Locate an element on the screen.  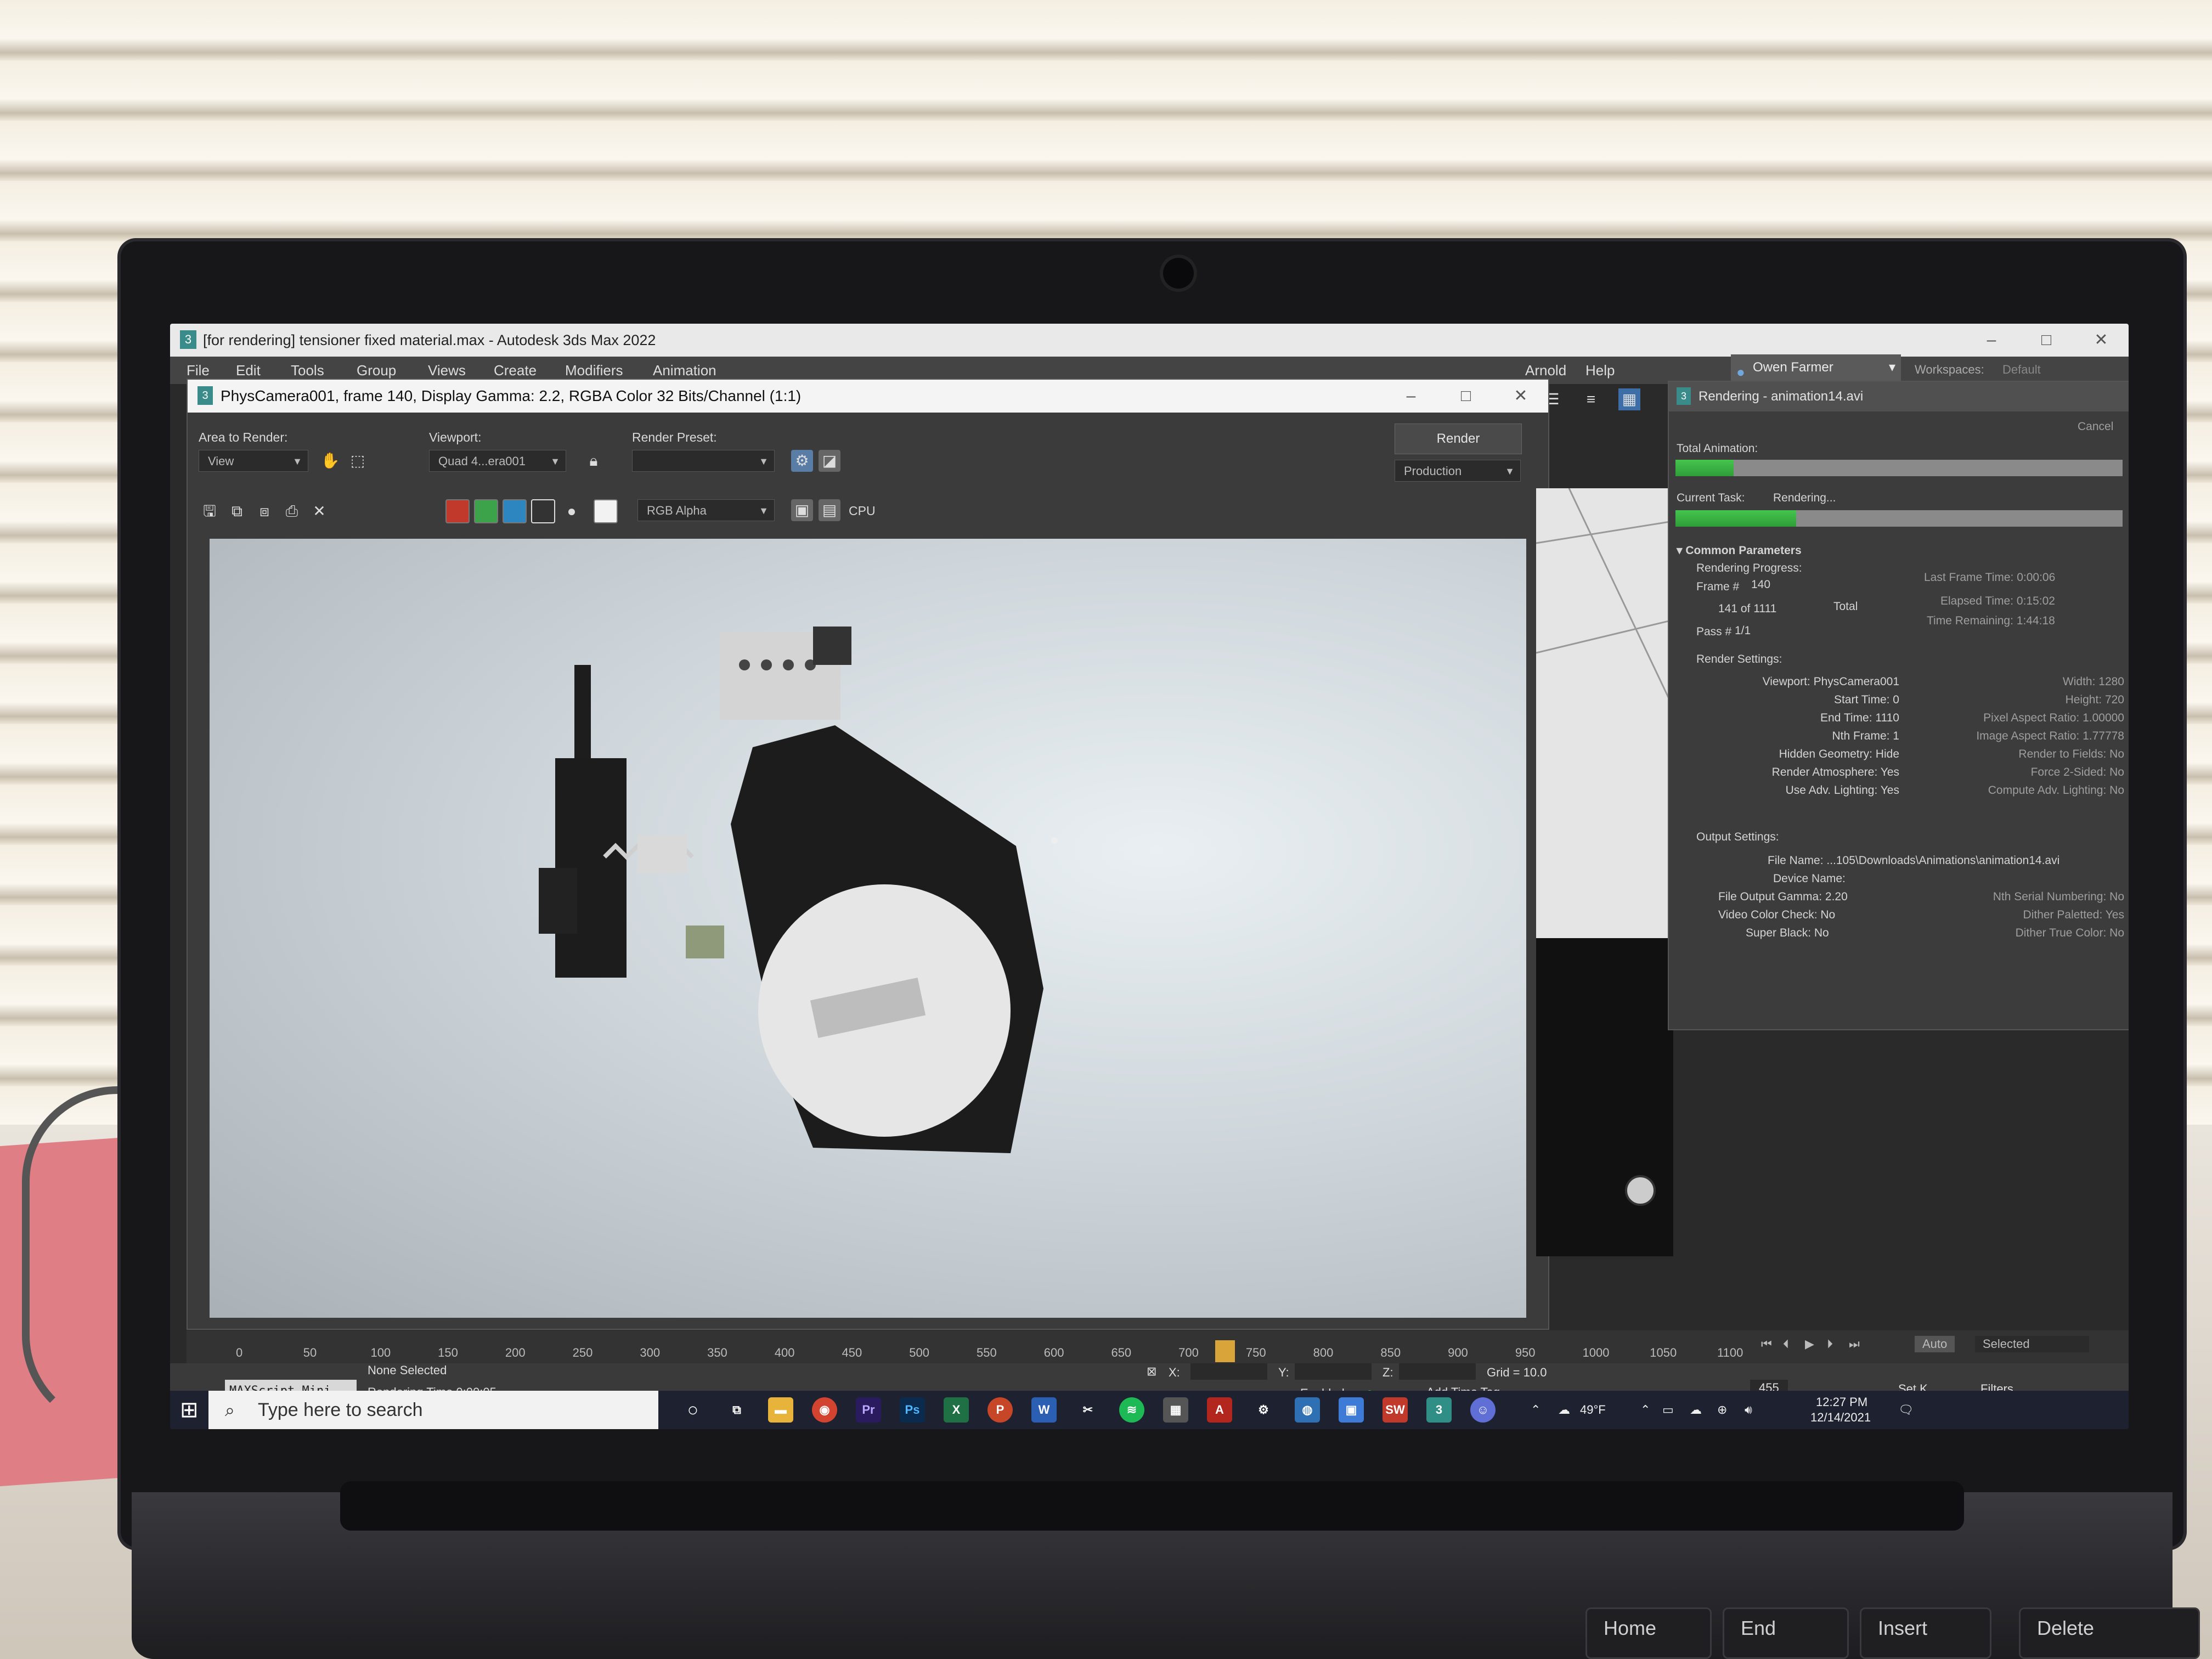
chrome-icon: ◉ is located at coordinates (825, 1410).